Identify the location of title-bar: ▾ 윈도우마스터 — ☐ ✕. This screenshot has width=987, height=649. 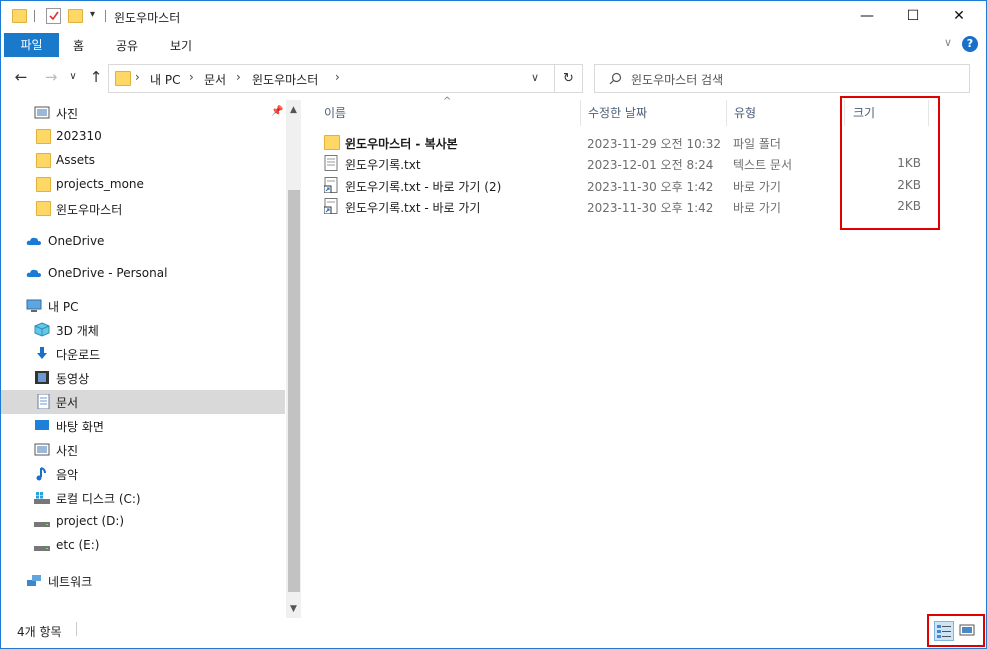
(493, 16).